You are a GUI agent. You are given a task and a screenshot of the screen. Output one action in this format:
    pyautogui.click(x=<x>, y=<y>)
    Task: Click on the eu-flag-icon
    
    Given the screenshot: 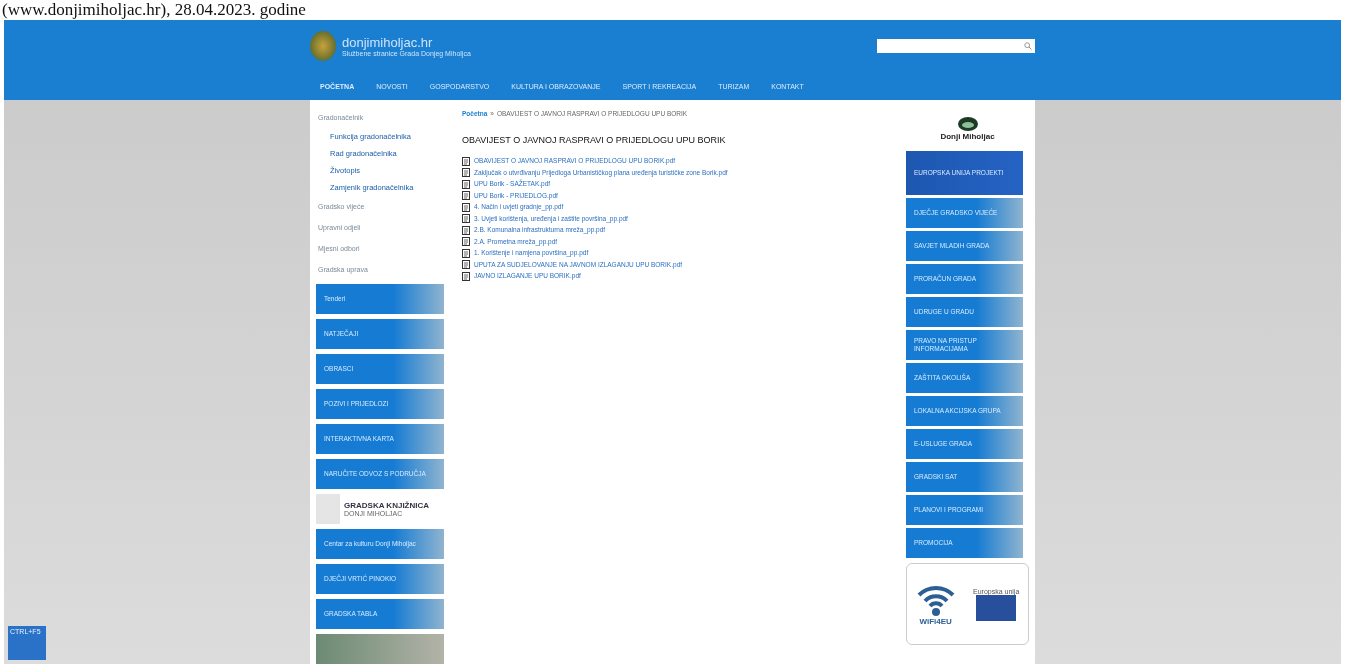 What is the action you would take?
    pyautogui.click(x=996, y=607)
    